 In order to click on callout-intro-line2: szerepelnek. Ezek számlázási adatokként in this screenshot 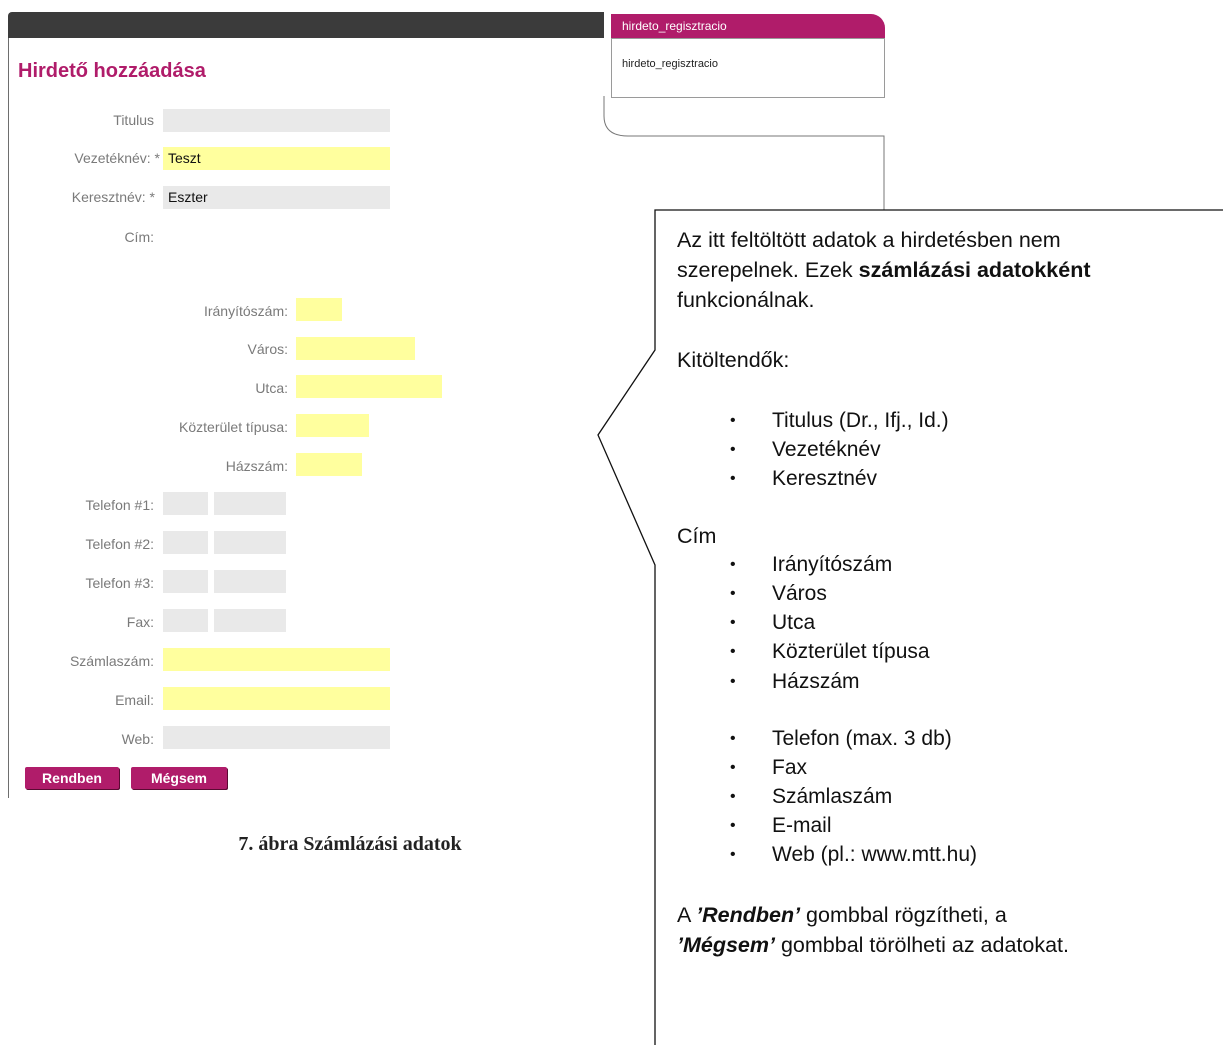, I will do `click(884, 270)`.